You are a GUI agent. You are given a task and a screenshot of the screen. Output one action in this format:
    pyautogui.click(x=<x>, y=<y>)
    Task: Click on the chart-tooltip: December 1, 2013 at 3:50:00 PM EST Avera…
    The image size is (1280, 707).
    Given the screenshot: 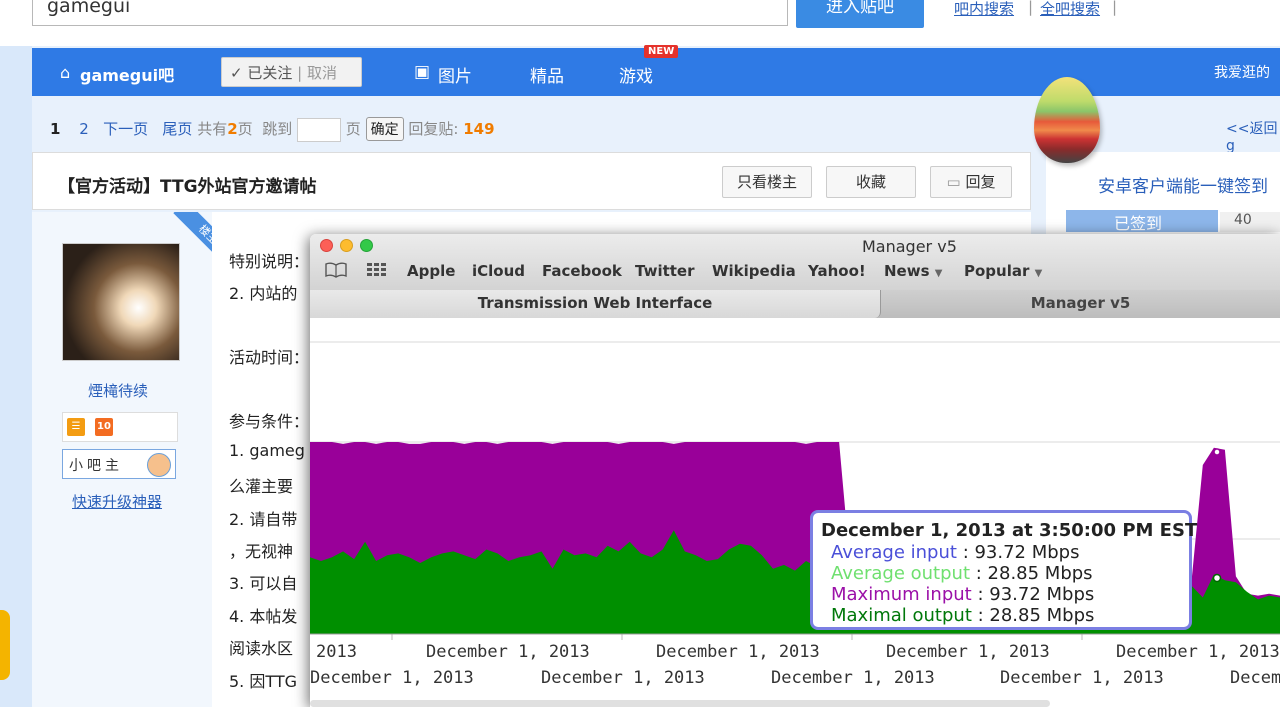 What is the action you would take?
    pyautogui.click(x=1004, y=570)
    